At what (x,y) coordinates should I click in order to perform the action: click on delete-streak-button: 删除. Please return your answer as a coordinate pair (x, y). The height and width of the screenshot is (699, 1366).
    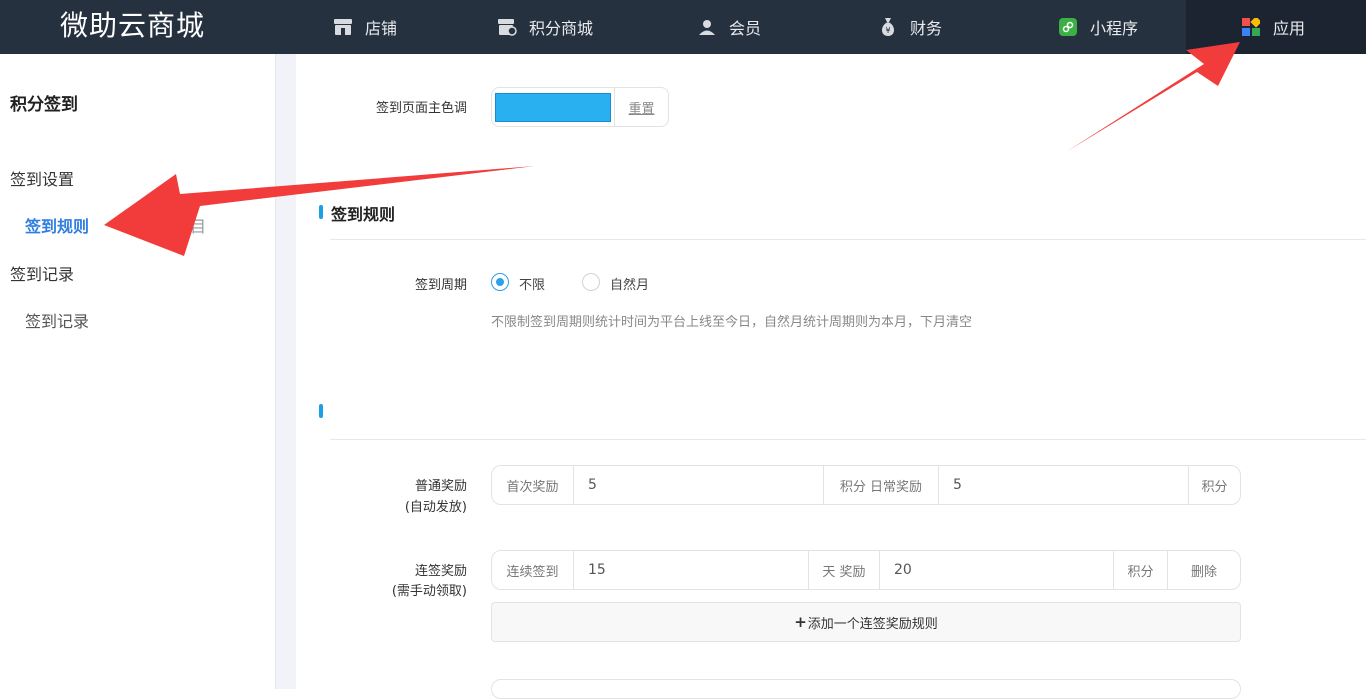
    Looking at the image, I should click on (1204, 570).